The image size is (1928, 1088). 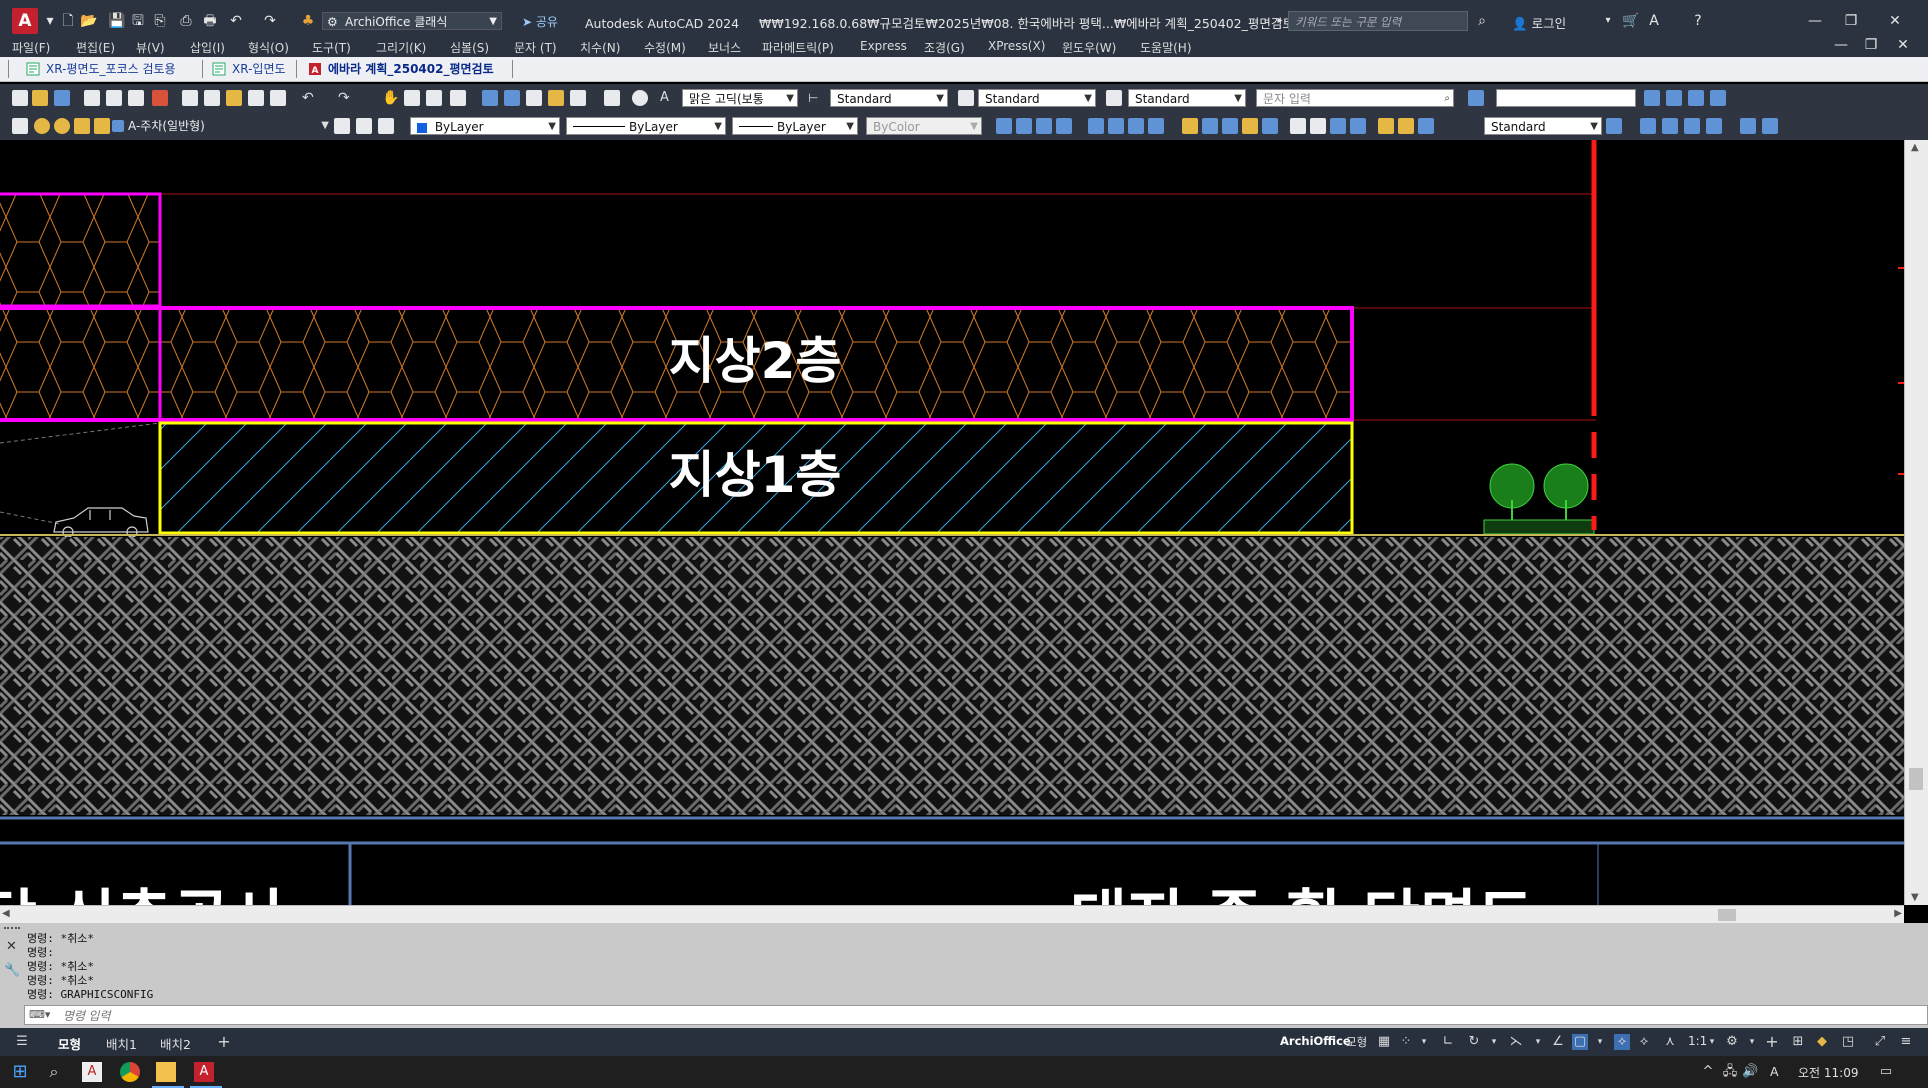 I want to click on layer-state-icon, so click(x=386, y=126).